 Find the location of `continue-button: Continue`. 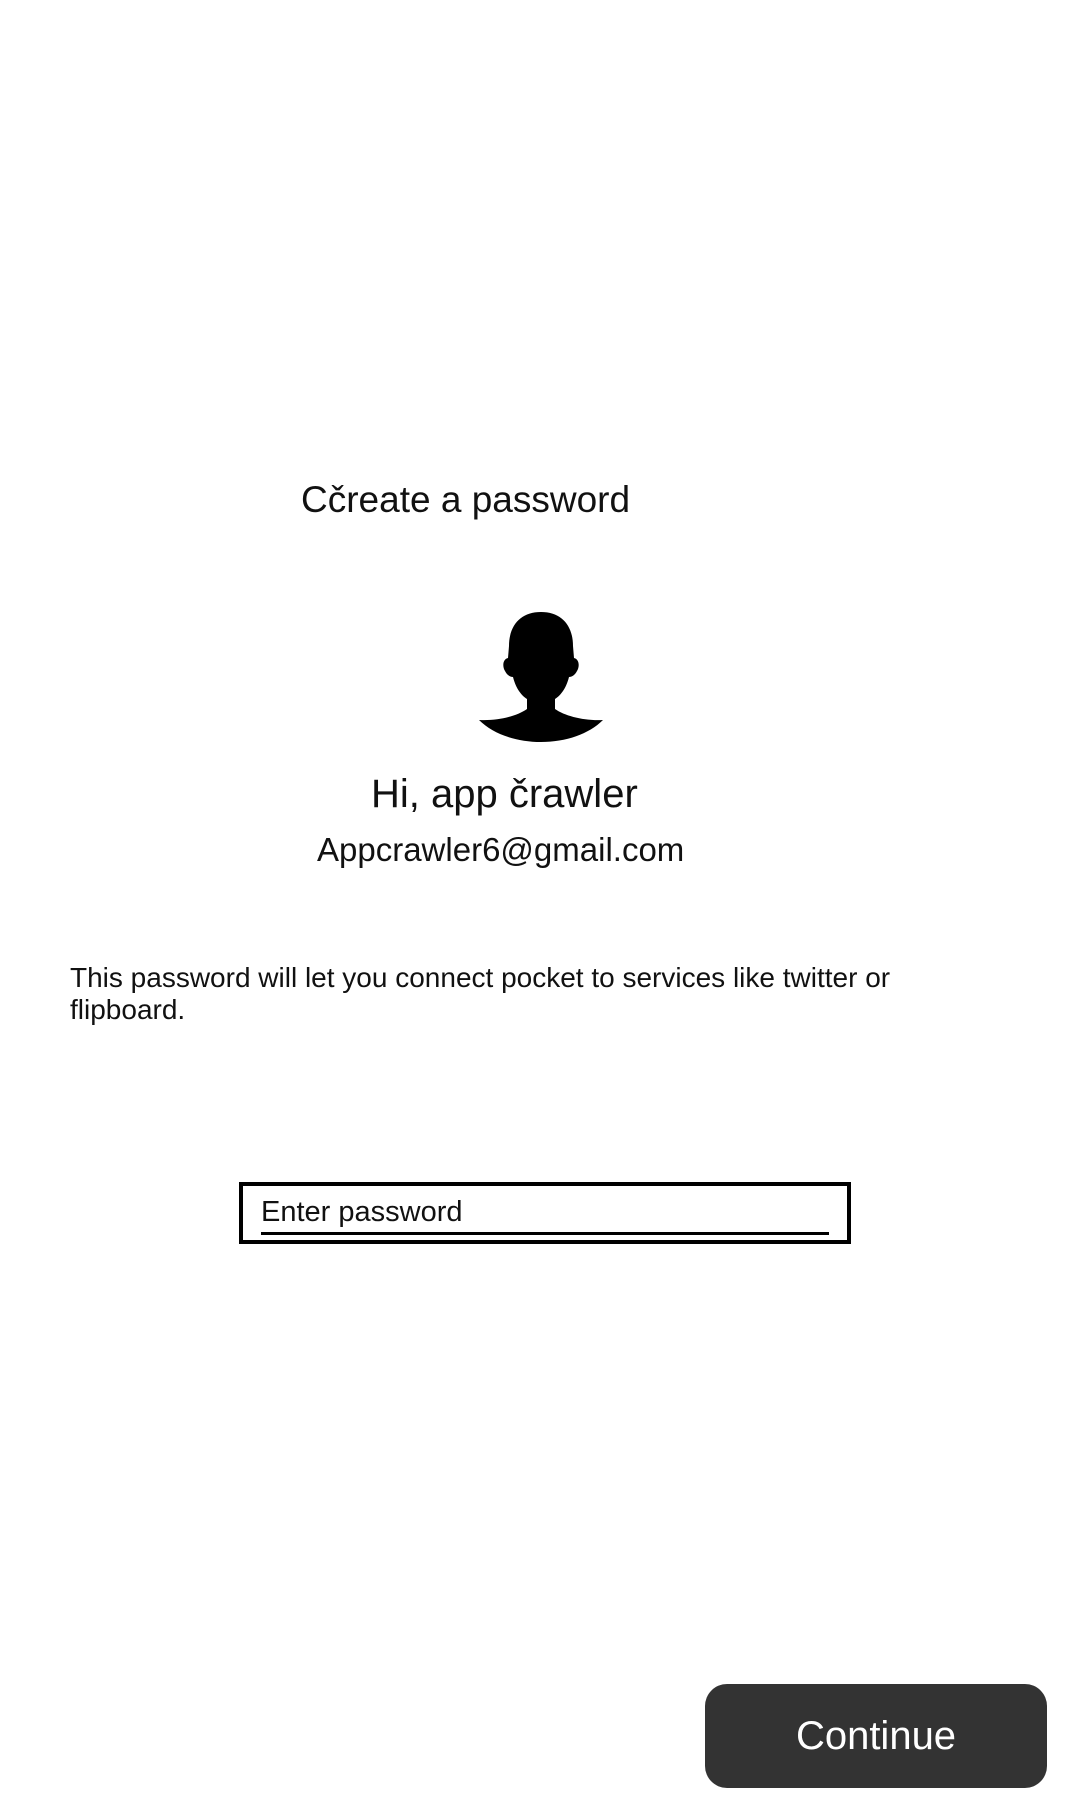

continue-button: Continue is located at coordinates (876, 1736).